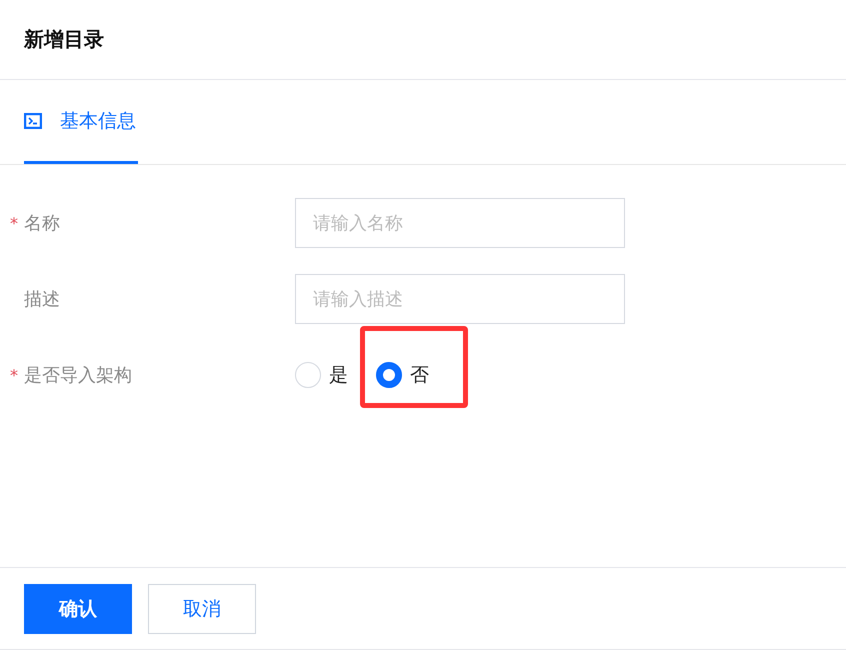 This screenshot has width=846, height=650. What do you see at coordinates (42, 299) in the screenshot?
I see `field-label: 描述` at bounding box center [42, 299].